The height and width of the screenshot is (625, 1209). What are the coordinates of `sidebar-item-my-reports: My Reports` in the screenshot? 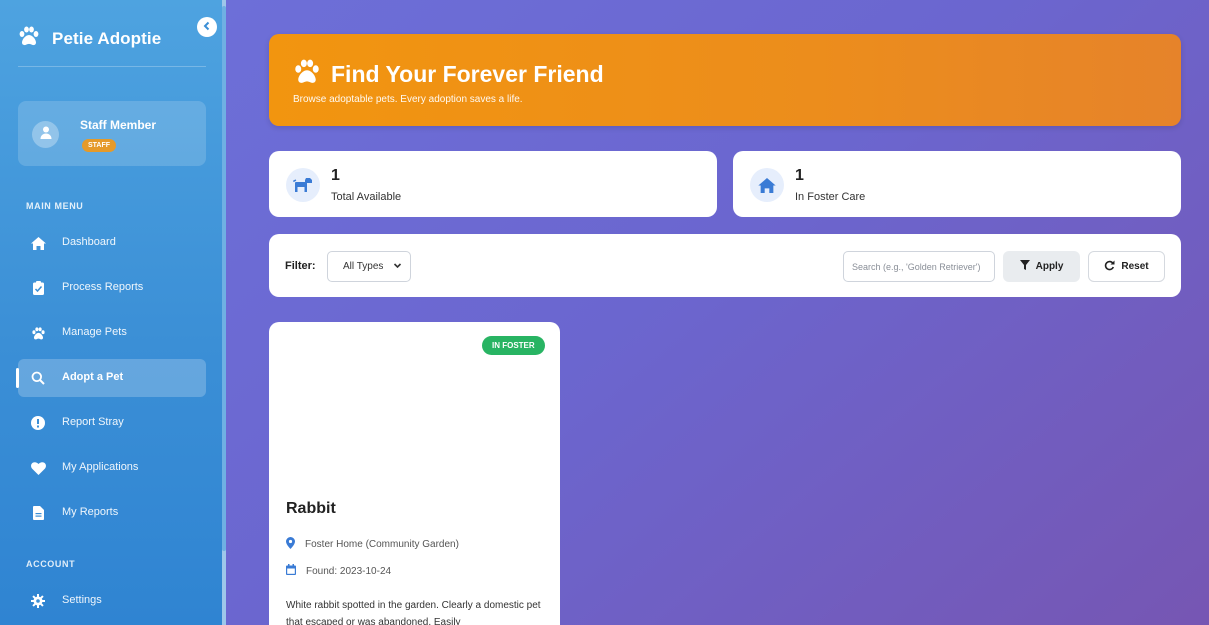 It's located at (112, 513).